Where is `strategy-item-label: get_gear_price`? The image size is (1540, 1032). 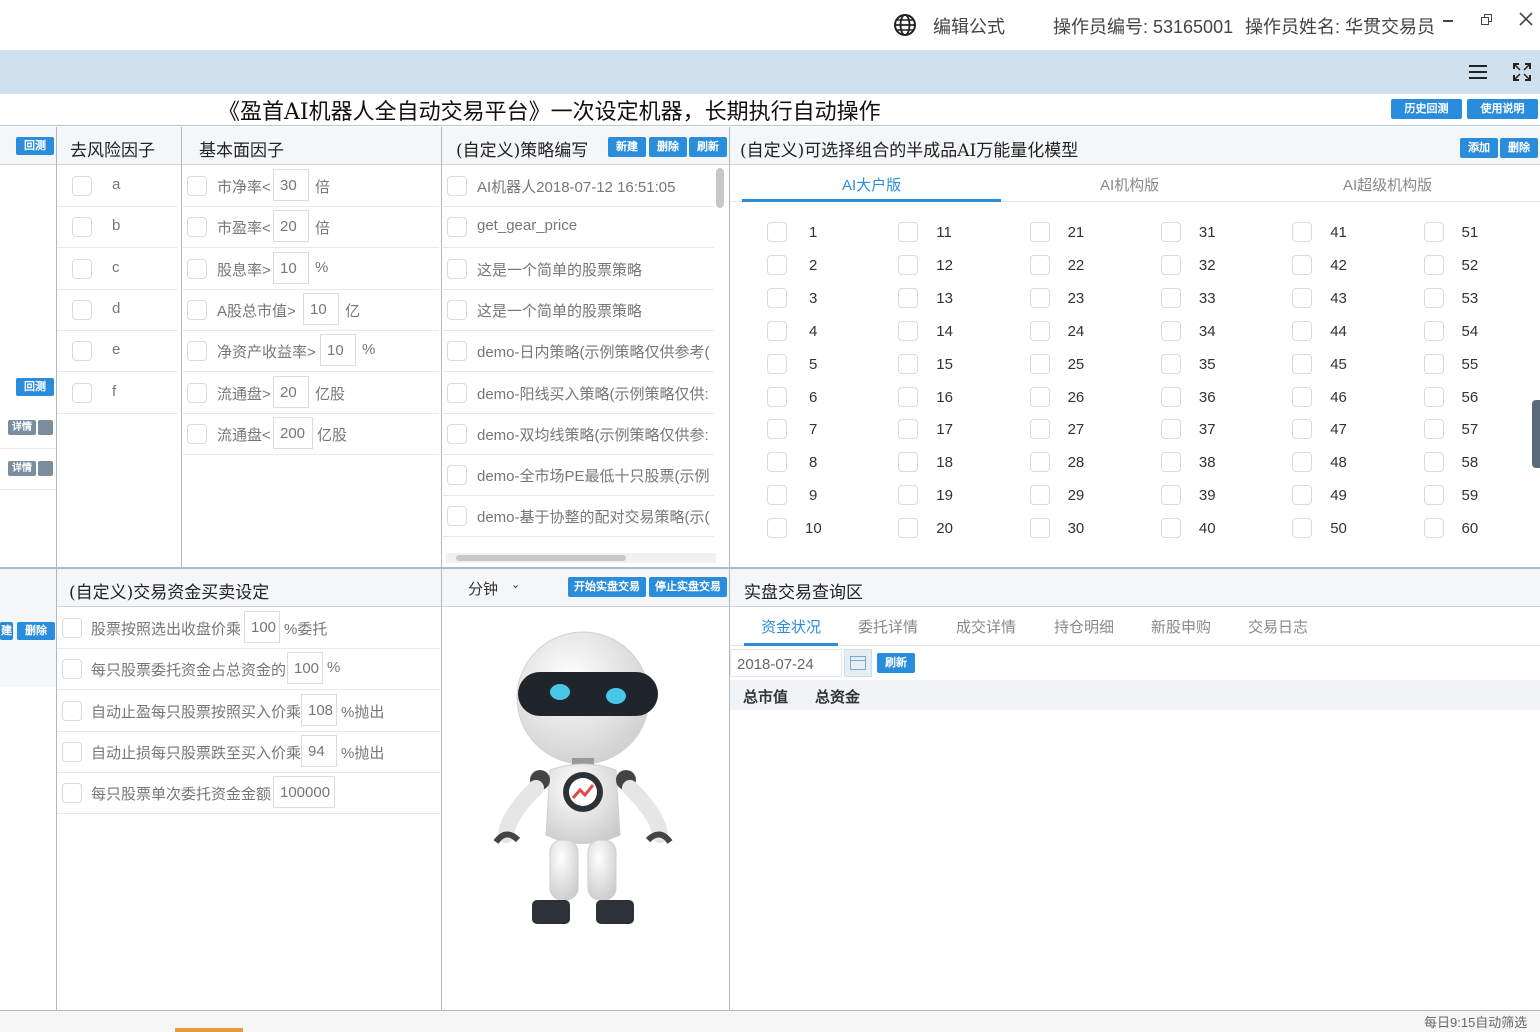 strategy-item-label: get_gear_price is located at coordinates (595, 225).